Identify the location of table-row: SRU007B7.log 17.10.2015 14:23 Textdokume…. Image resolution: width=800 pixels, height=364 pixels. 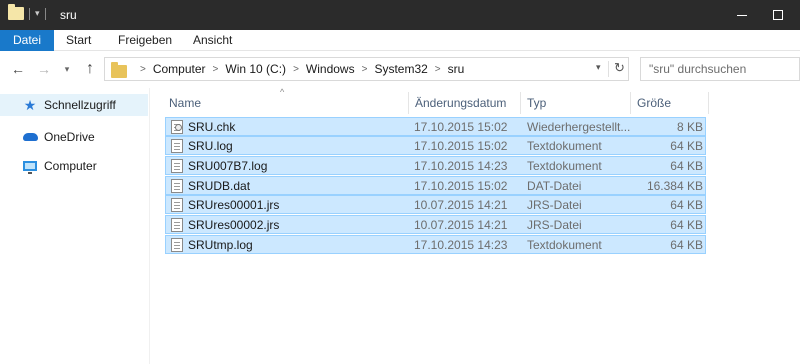
(435, 165).